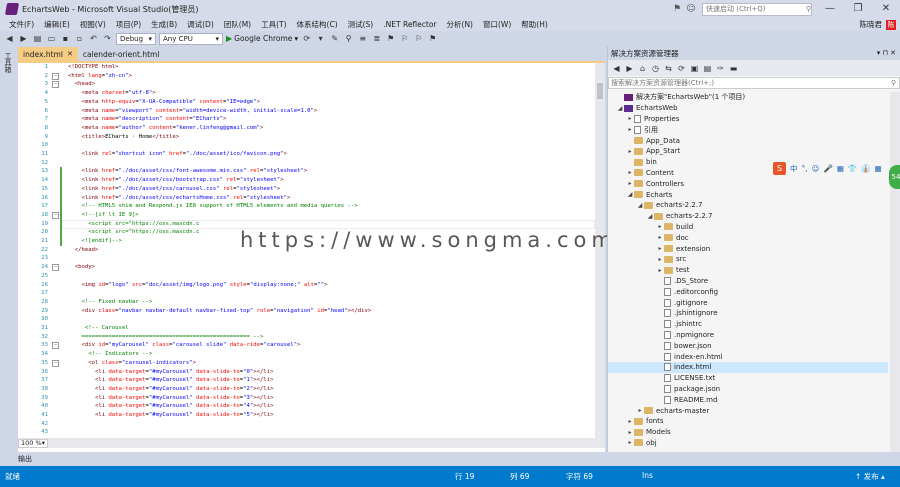  Describe the element at coordinates (757, 9) in the screenshot. I see `quick-launch-input: 快速启动 (Ctrl+Q) ⚲` at that location.